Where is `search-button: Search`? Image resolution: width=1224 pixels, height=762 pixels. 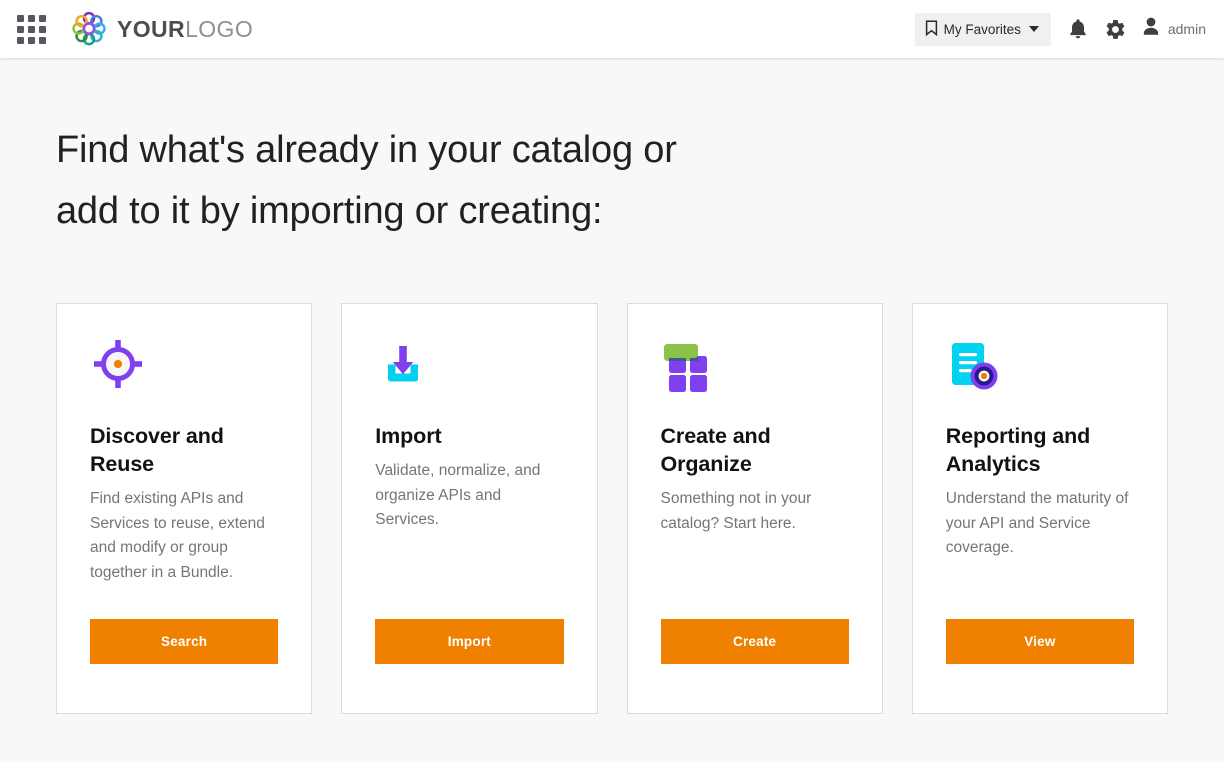
search-button: Search is located at coordinates (184, 641).